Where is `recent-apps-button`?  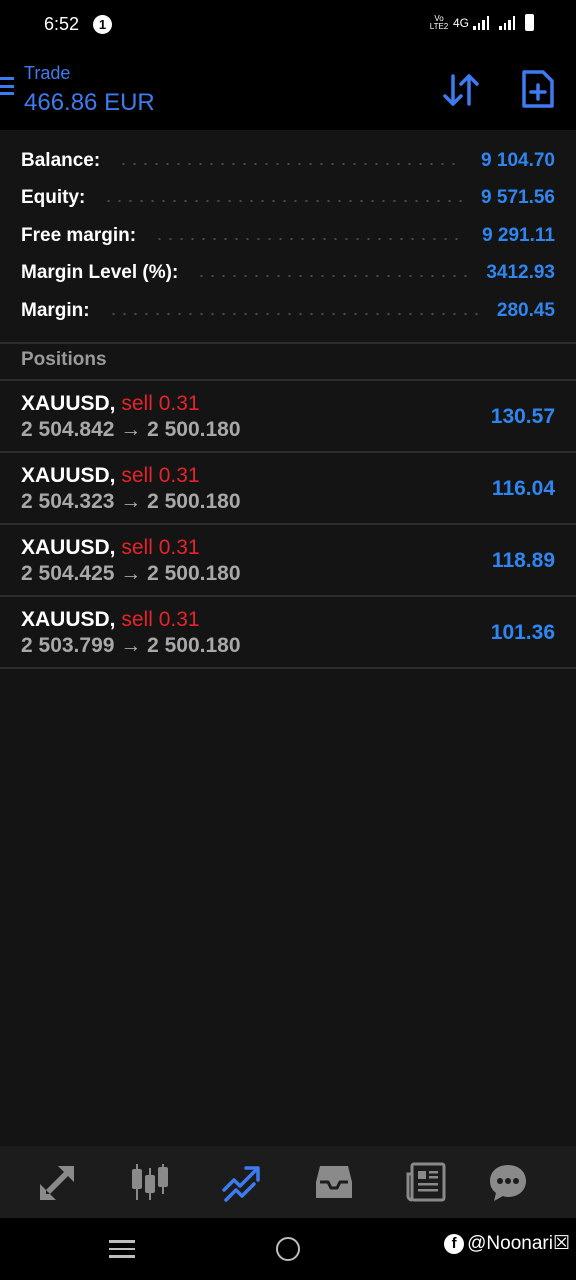
recent-apps-button is located at coordinates (122, 1250).